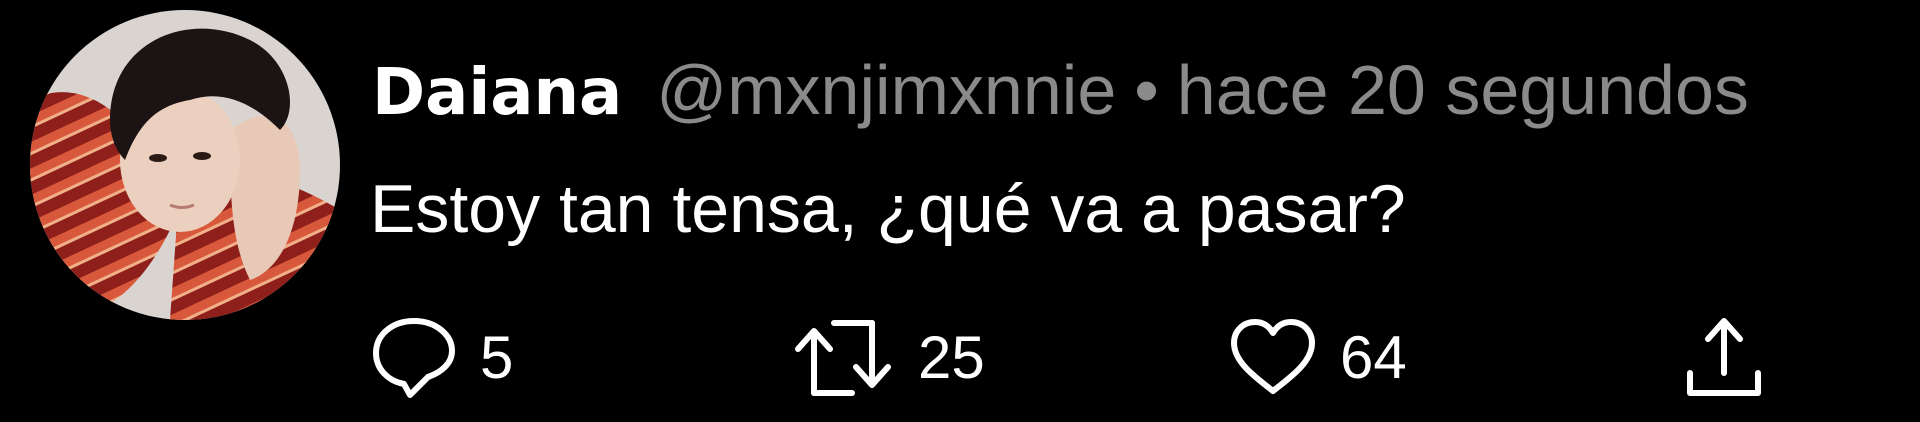 The image size is (1920, 422). Describe the element at coordinates (497, 357) in the screenshot. I see `reply-count: 5` at that location.